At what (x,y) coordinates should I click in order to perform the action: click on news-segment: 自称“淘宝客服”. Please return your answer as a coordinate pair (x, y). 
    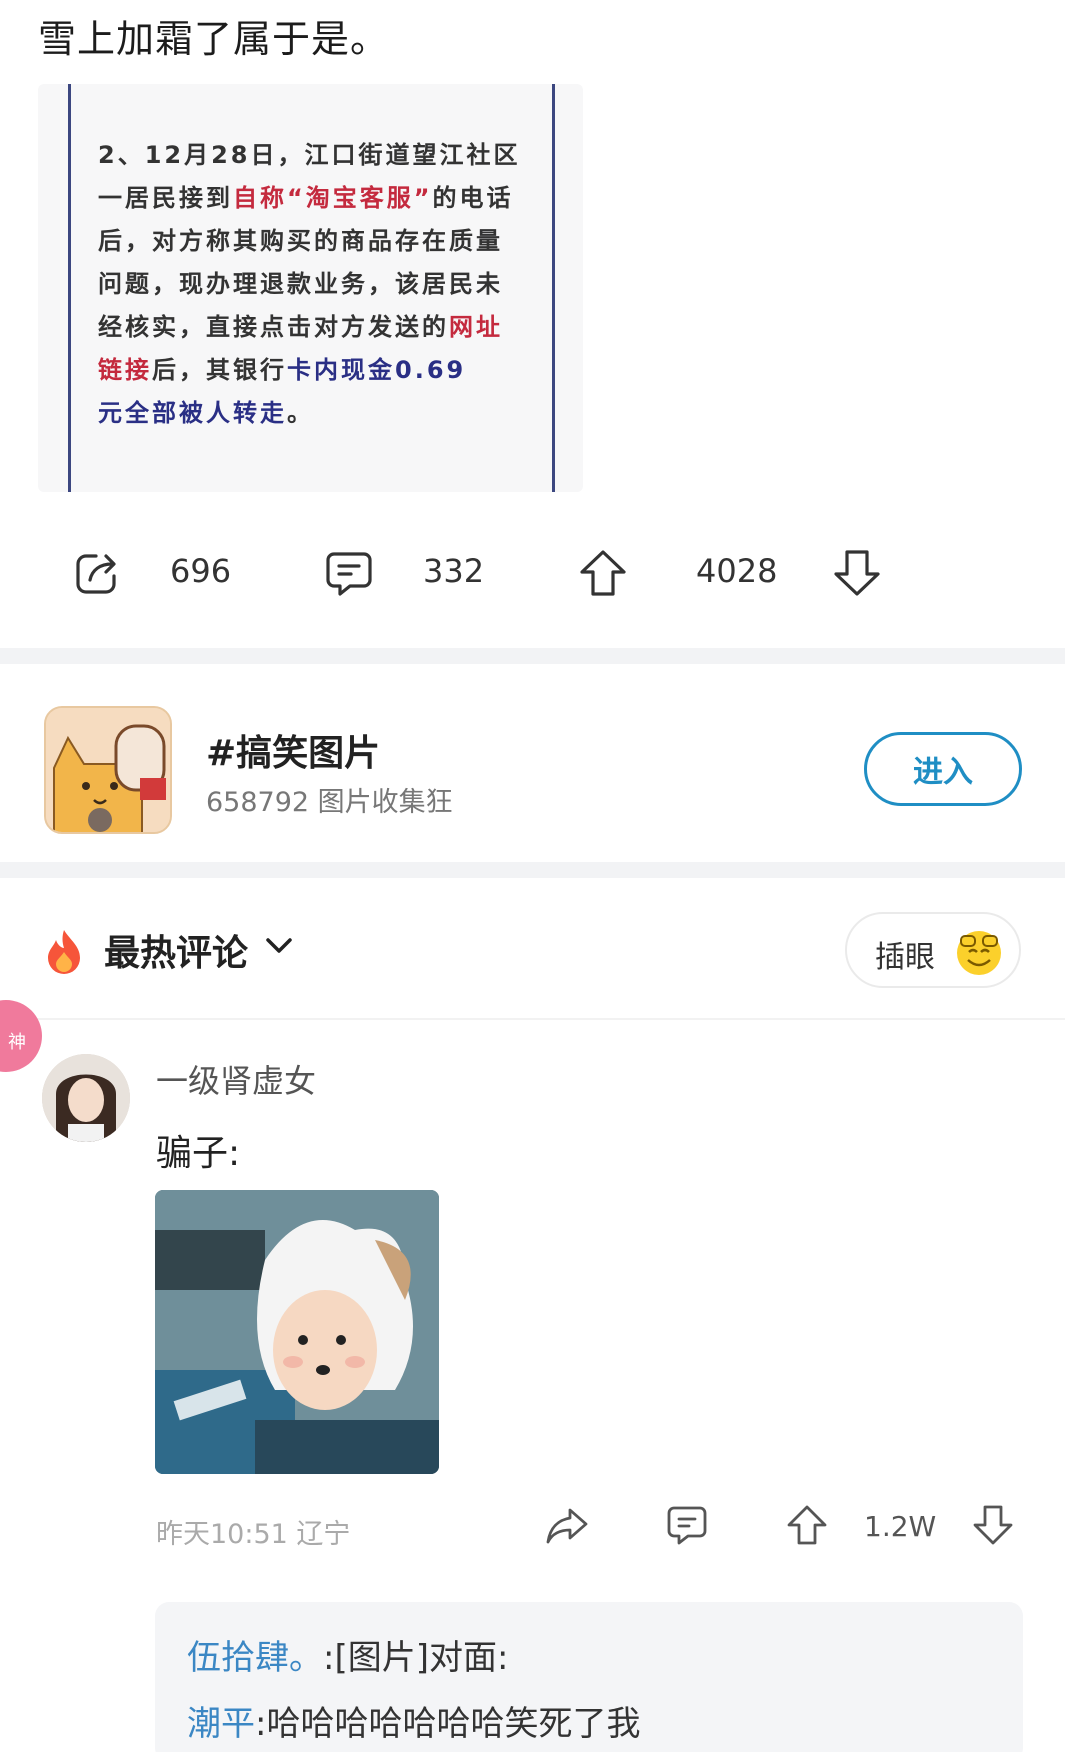
    Looking at the image, I should click on (333, 198).